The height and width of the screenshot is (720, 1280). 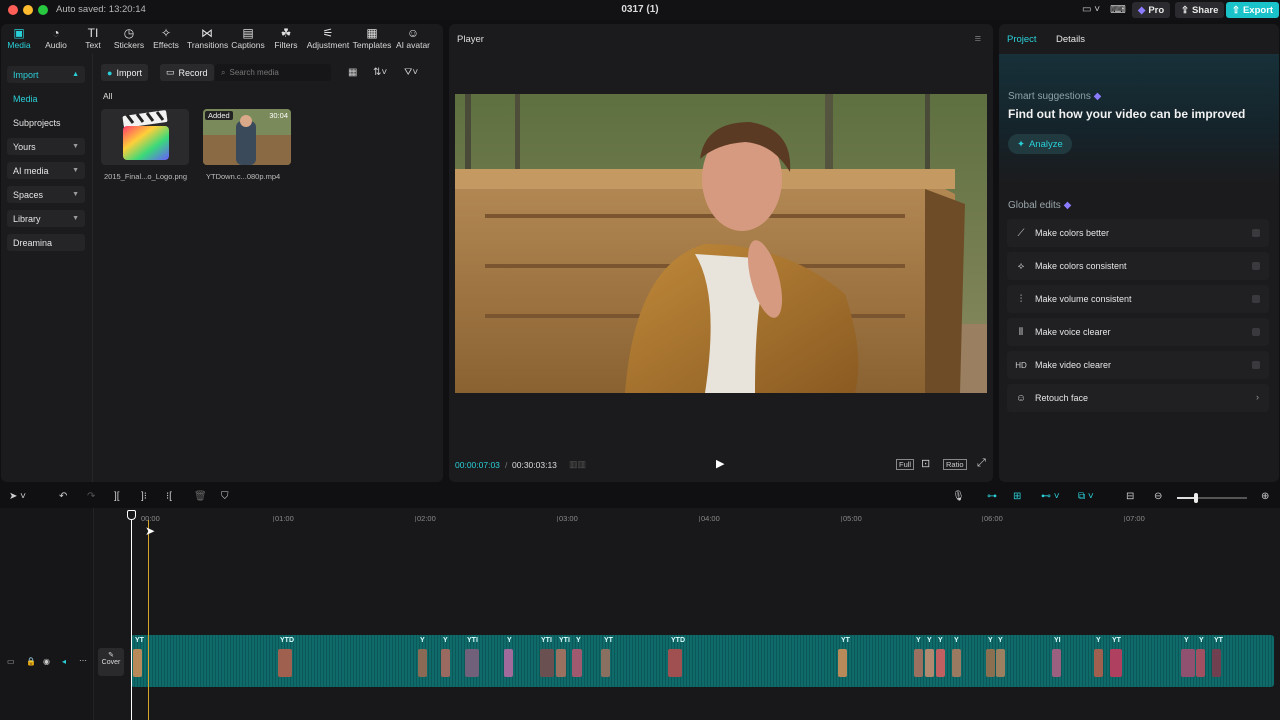 What do you see at coordinates (46, 98) in the screenshot?
I see `sidebar-item-media: Media` at bounding box center [46, 98].